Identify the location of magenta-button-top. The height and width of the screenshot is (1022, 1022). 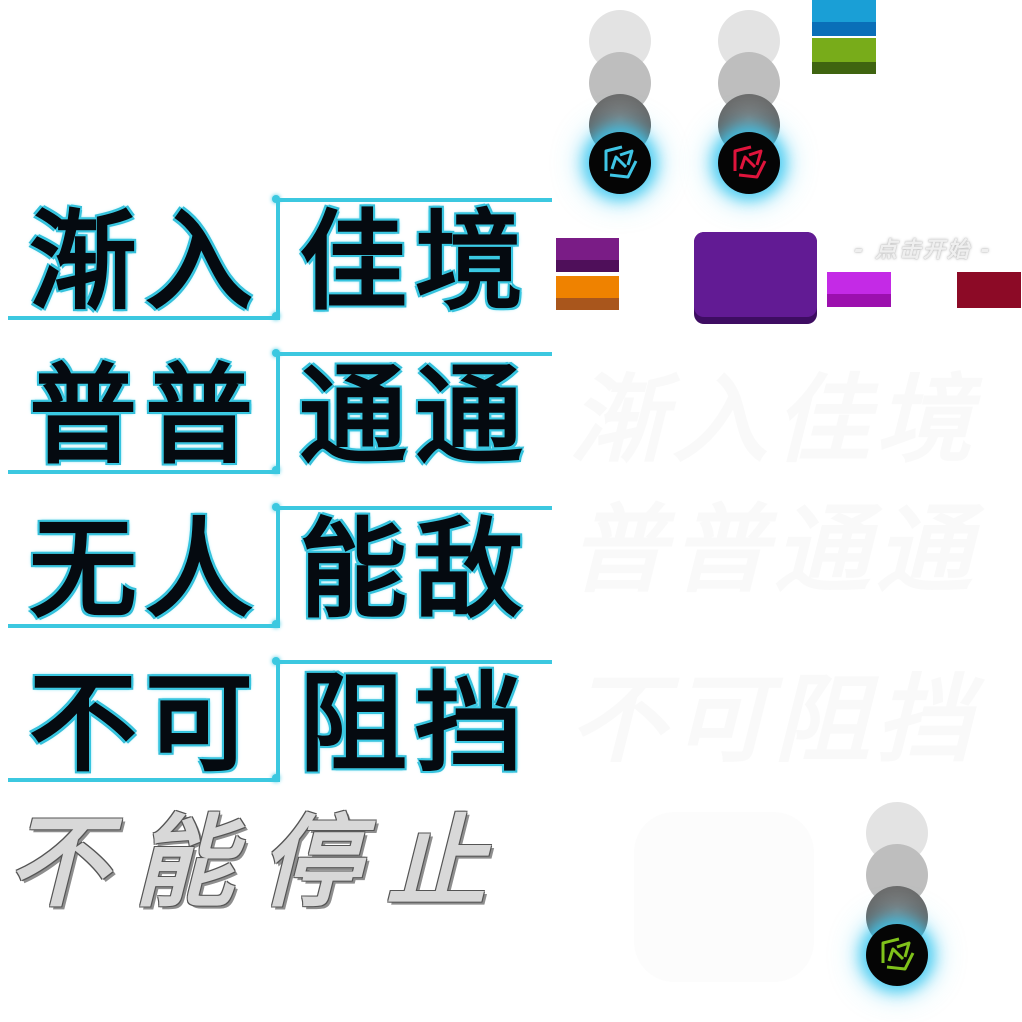
(859, 283).